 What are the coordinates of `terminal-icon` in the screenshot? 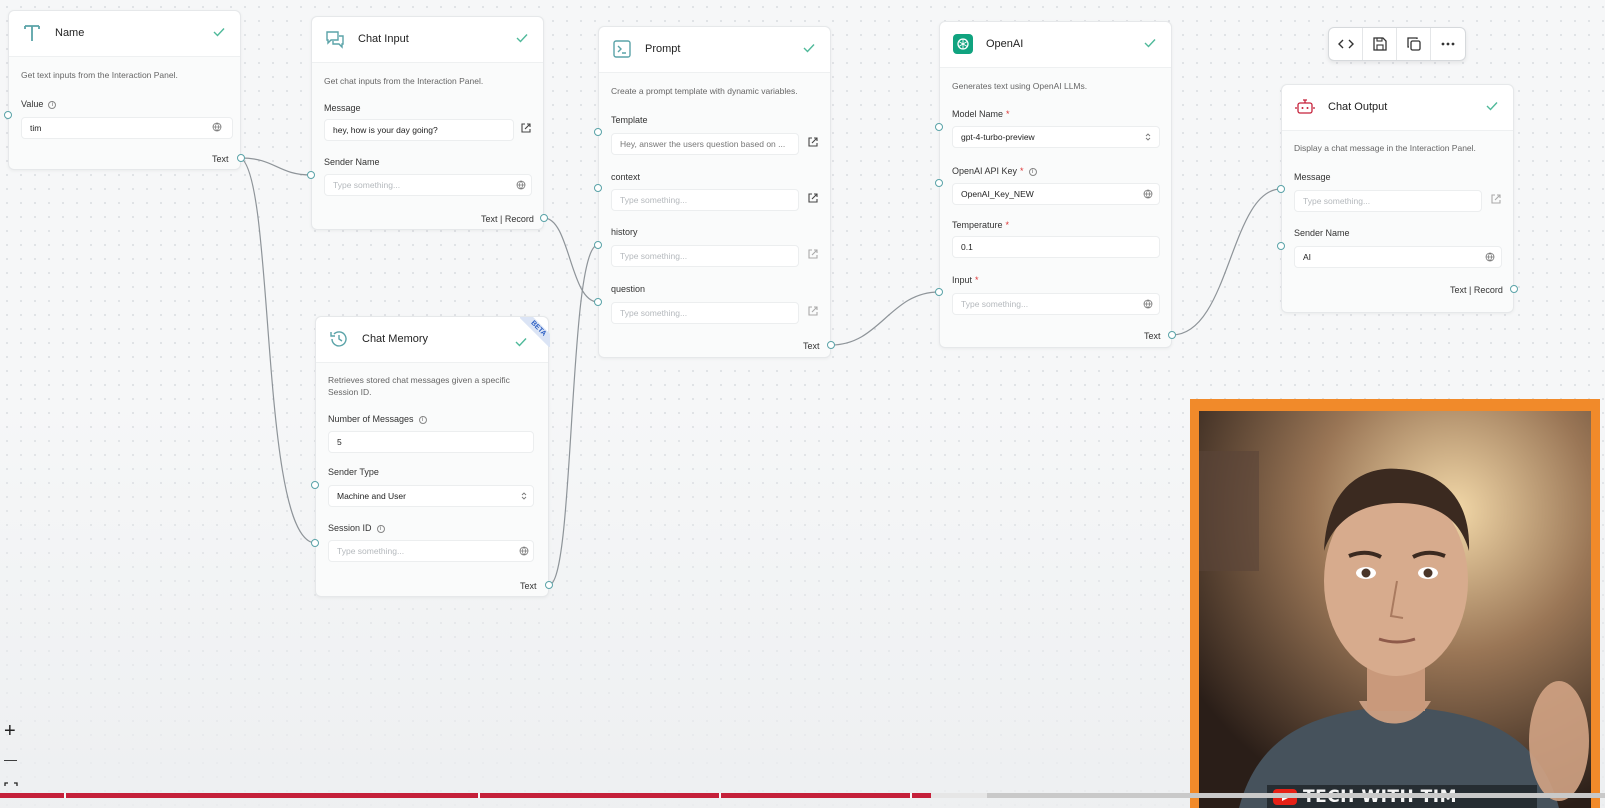 It's located at (622, 49).